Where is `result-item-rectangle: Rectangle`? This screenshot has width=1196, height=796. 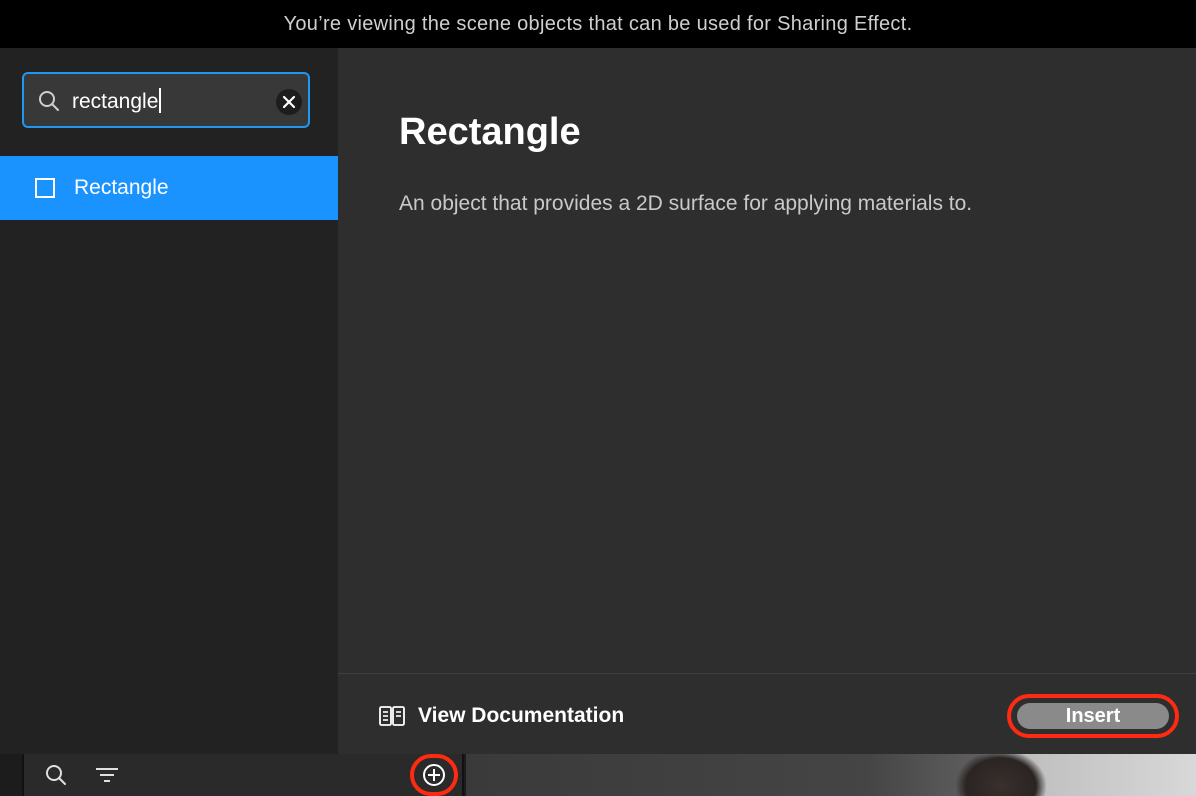
result-item-rectangle: Rectangle is located at coordinates (169, 188).